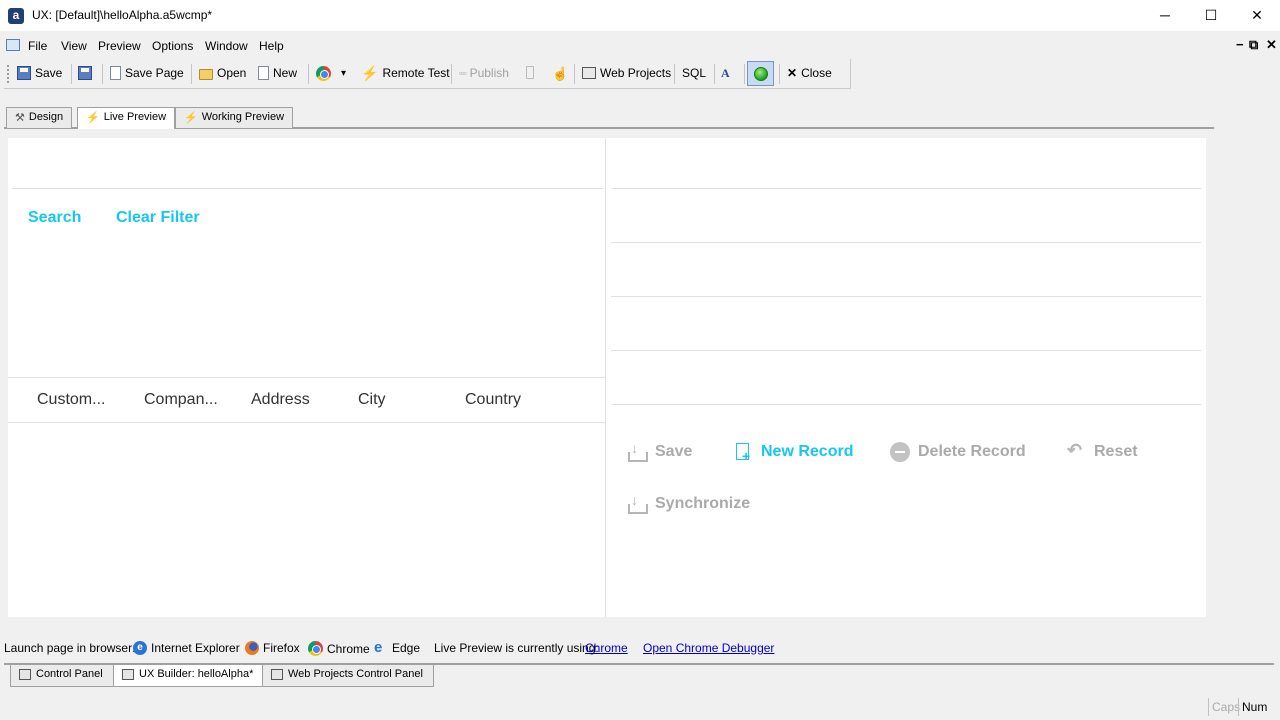  What do you see at coordinates (119, 46) in the screenshot?
I see `menu-preview: Preview` at bounding box center [119, 46].